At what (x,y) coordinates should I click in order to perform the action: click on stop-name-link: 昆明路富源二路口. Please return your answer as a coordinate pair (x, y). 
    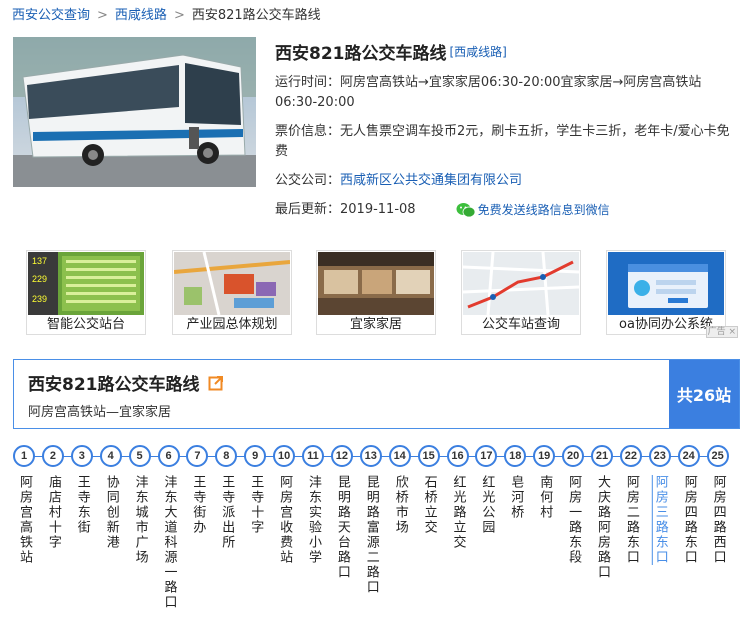
    Looking at the image, I should click on (371, 535).